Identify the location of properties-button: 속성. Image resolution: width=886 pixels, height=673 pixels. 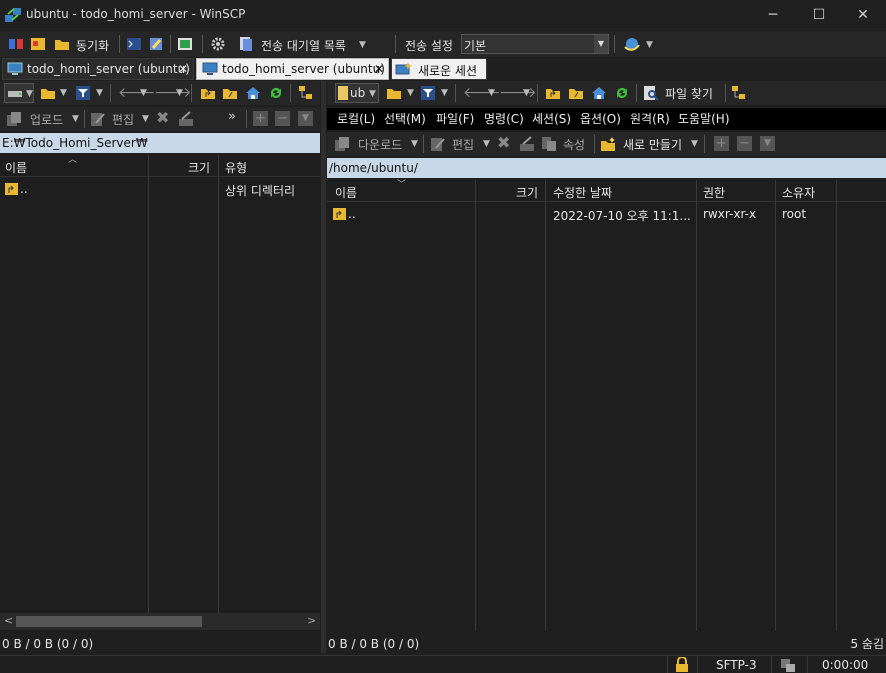
(574, 144).